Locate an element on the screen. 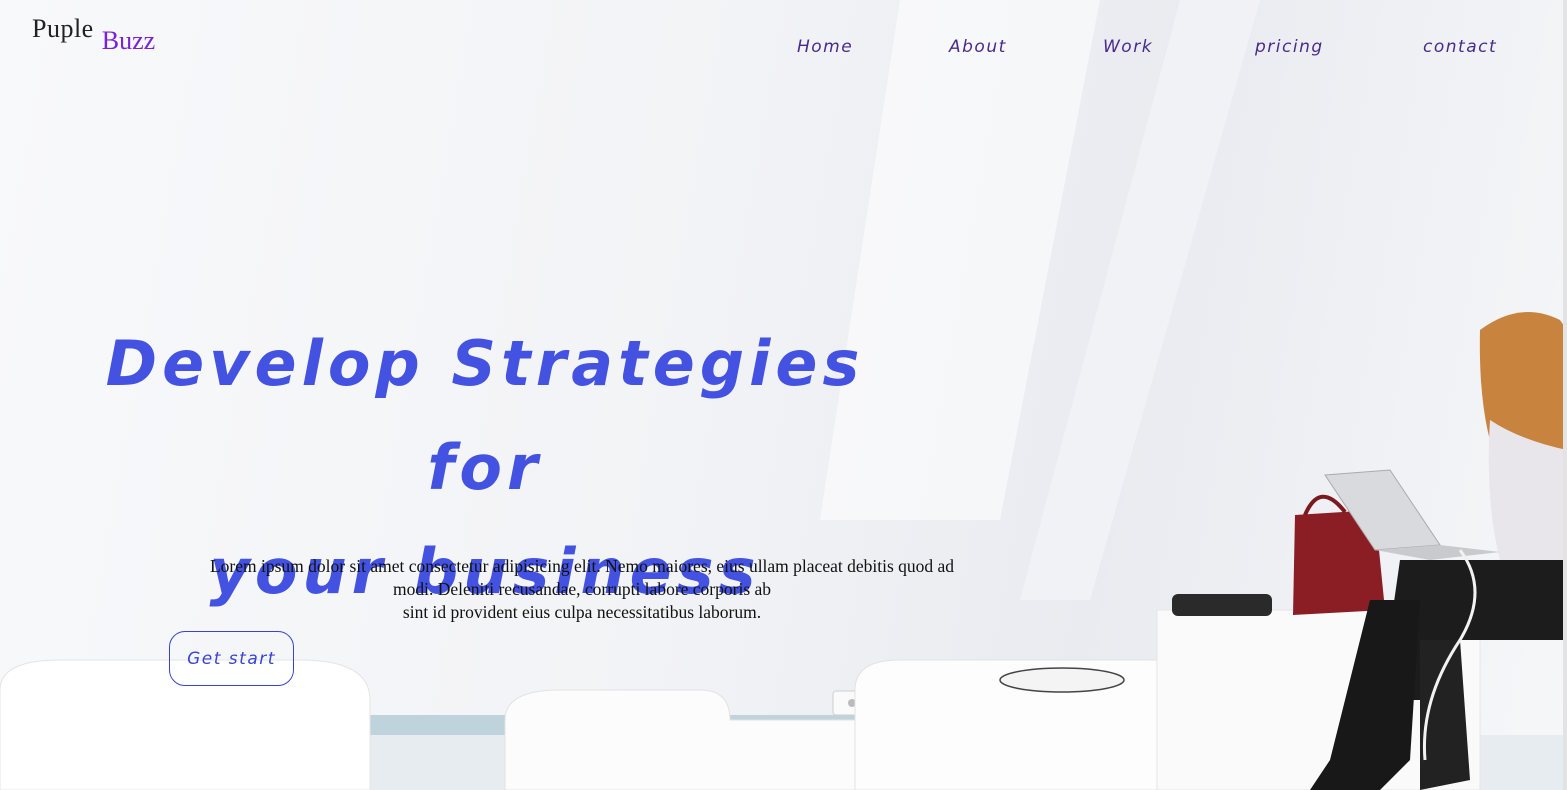  brand-word-buzz: Buzz is located at coordinates (128, 40).